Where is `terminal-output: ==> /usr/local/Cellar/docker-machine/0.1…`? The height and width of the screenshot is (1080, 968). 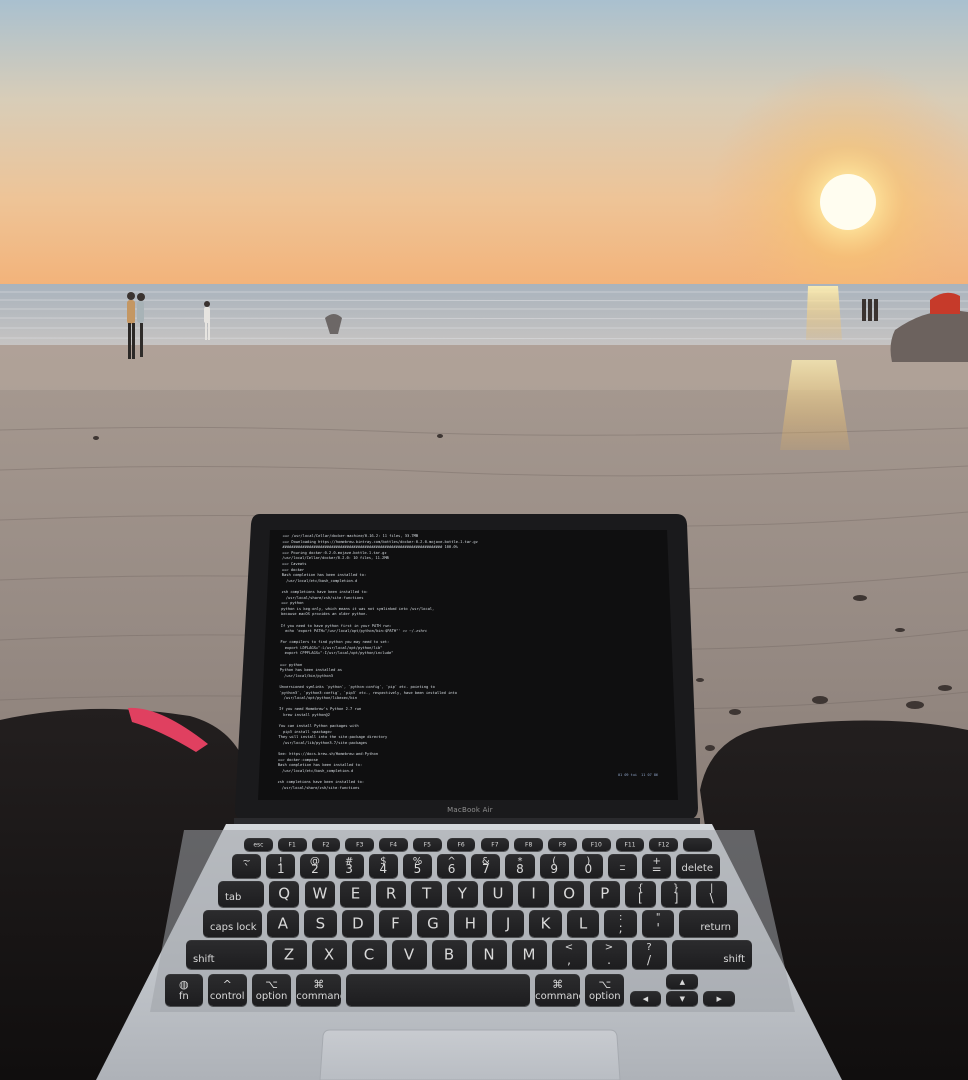
terminal-output: ==> /usr/local/Cellar/docker-machine/0.1… is located at coordinates (471, 662).